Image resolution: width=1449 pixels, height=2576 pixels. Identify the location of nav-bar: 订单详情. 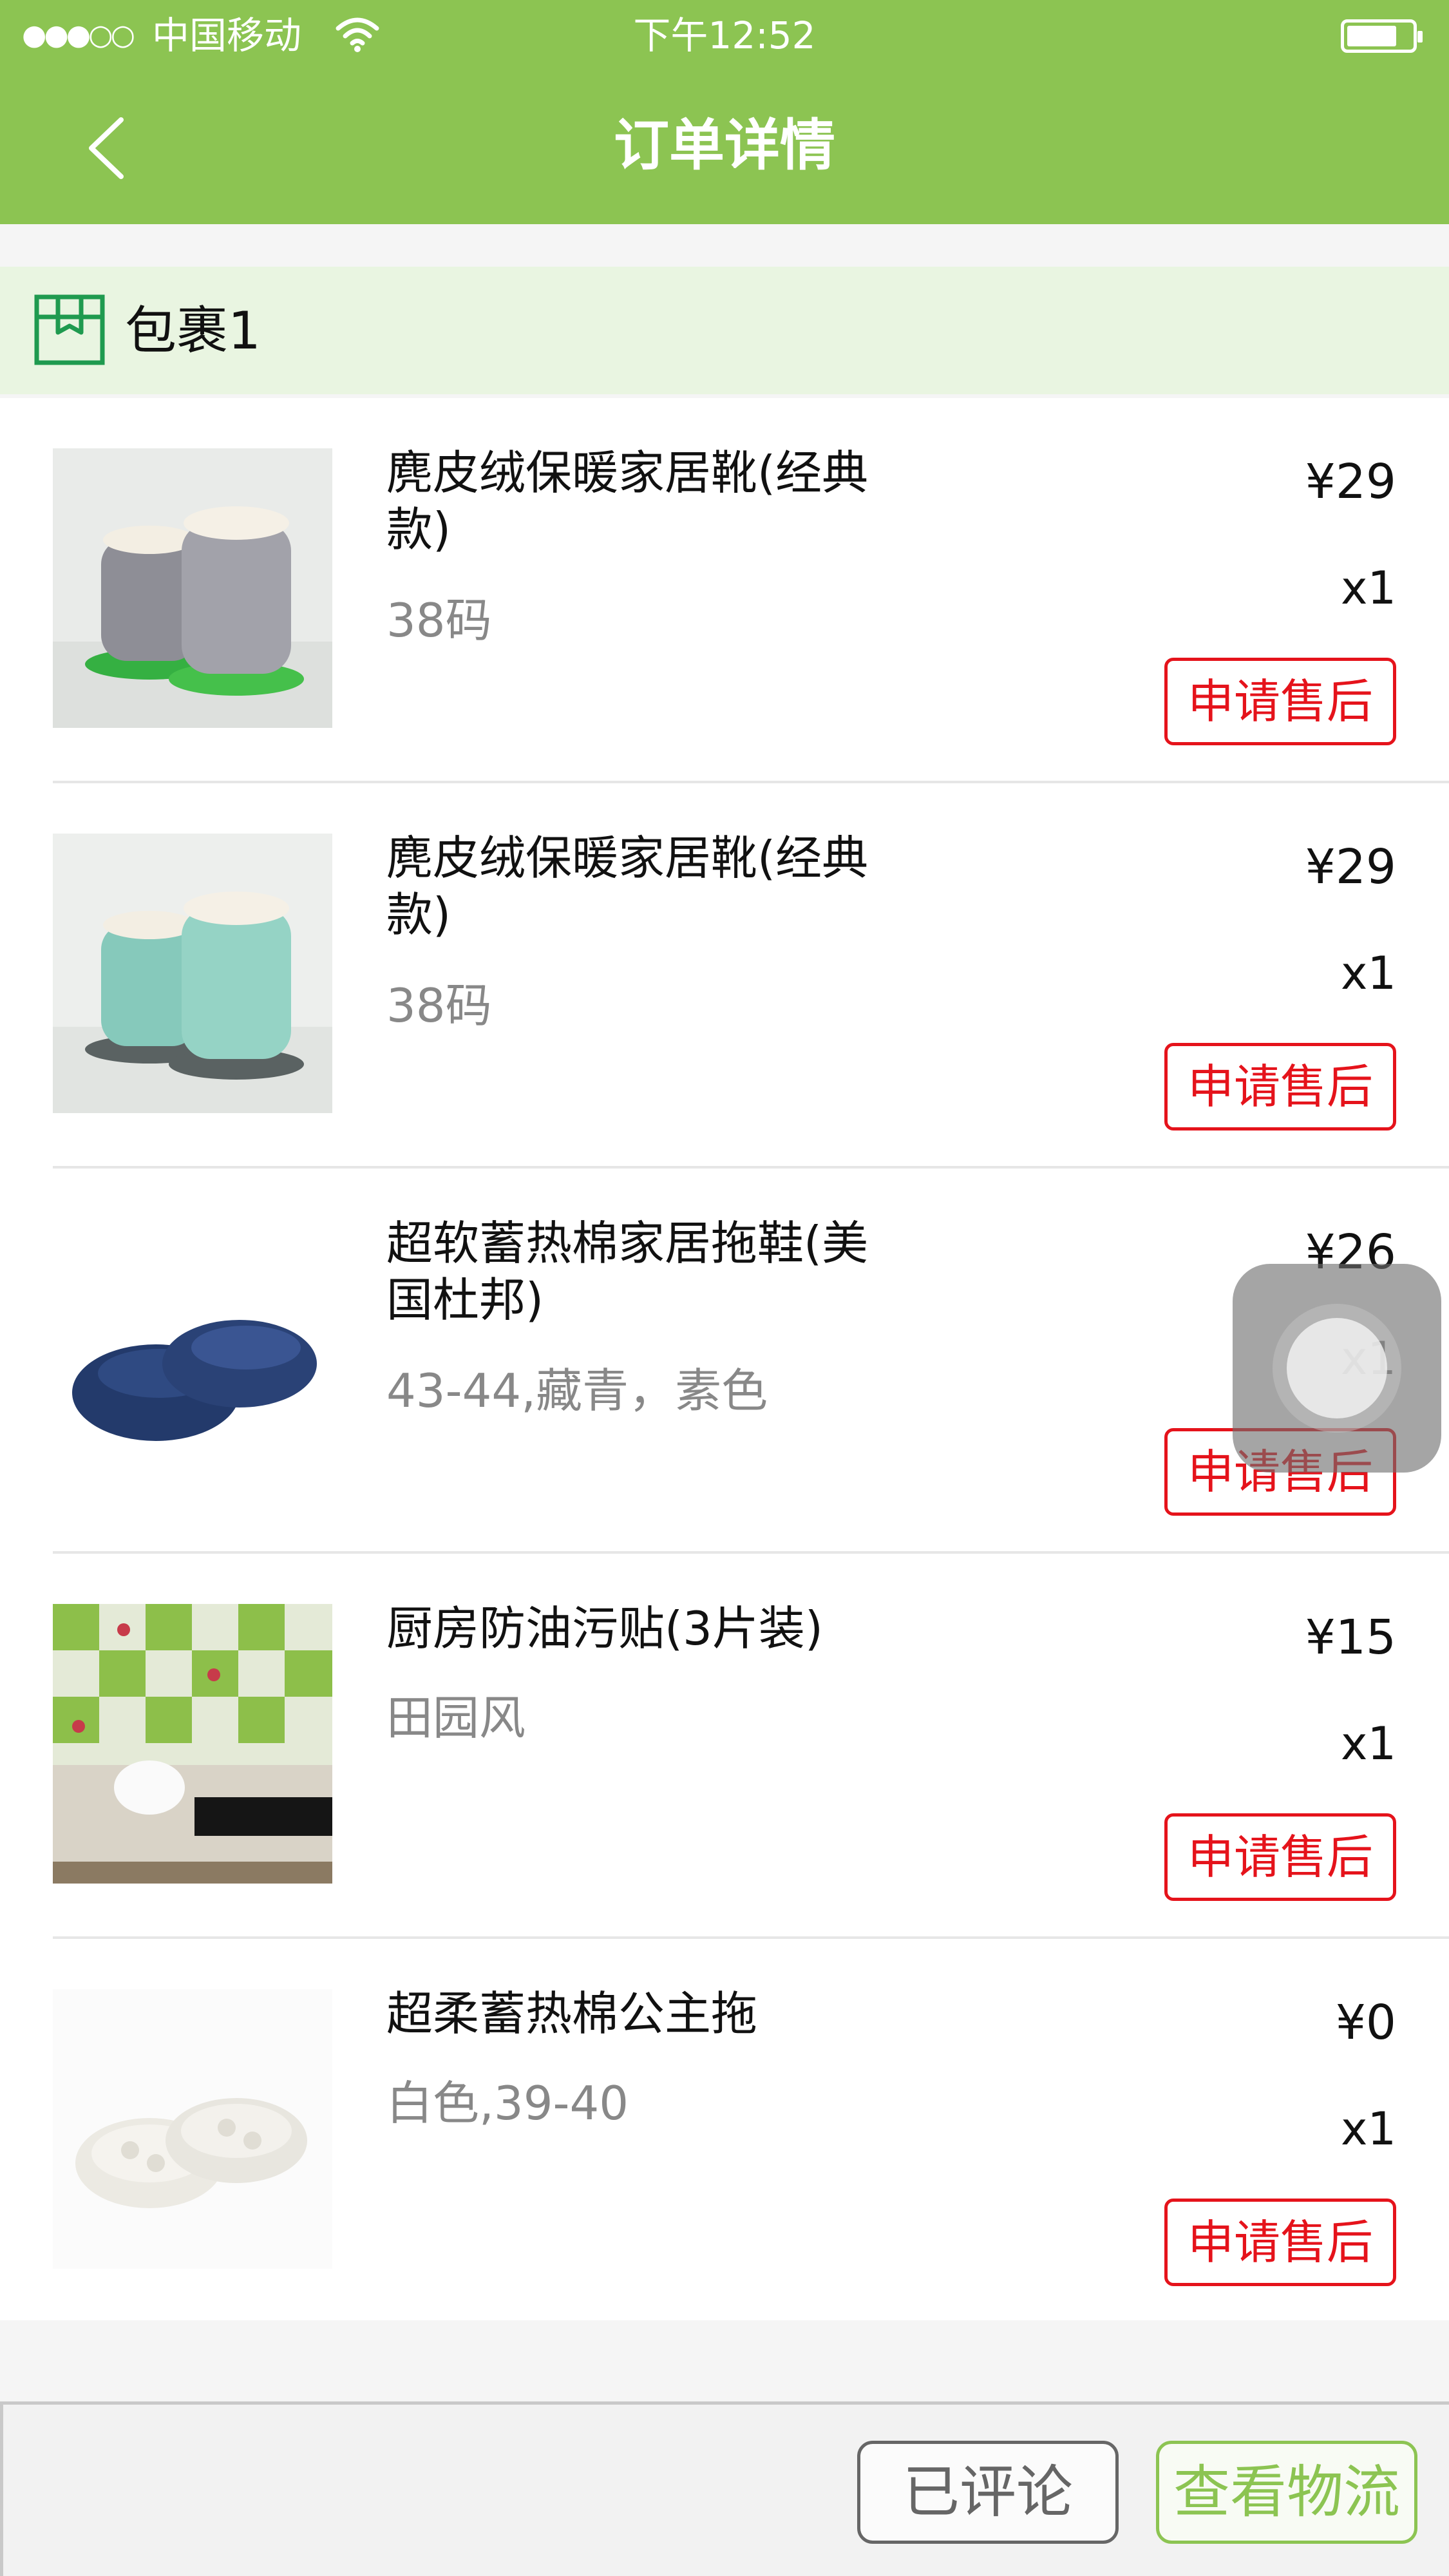
(724, 147).